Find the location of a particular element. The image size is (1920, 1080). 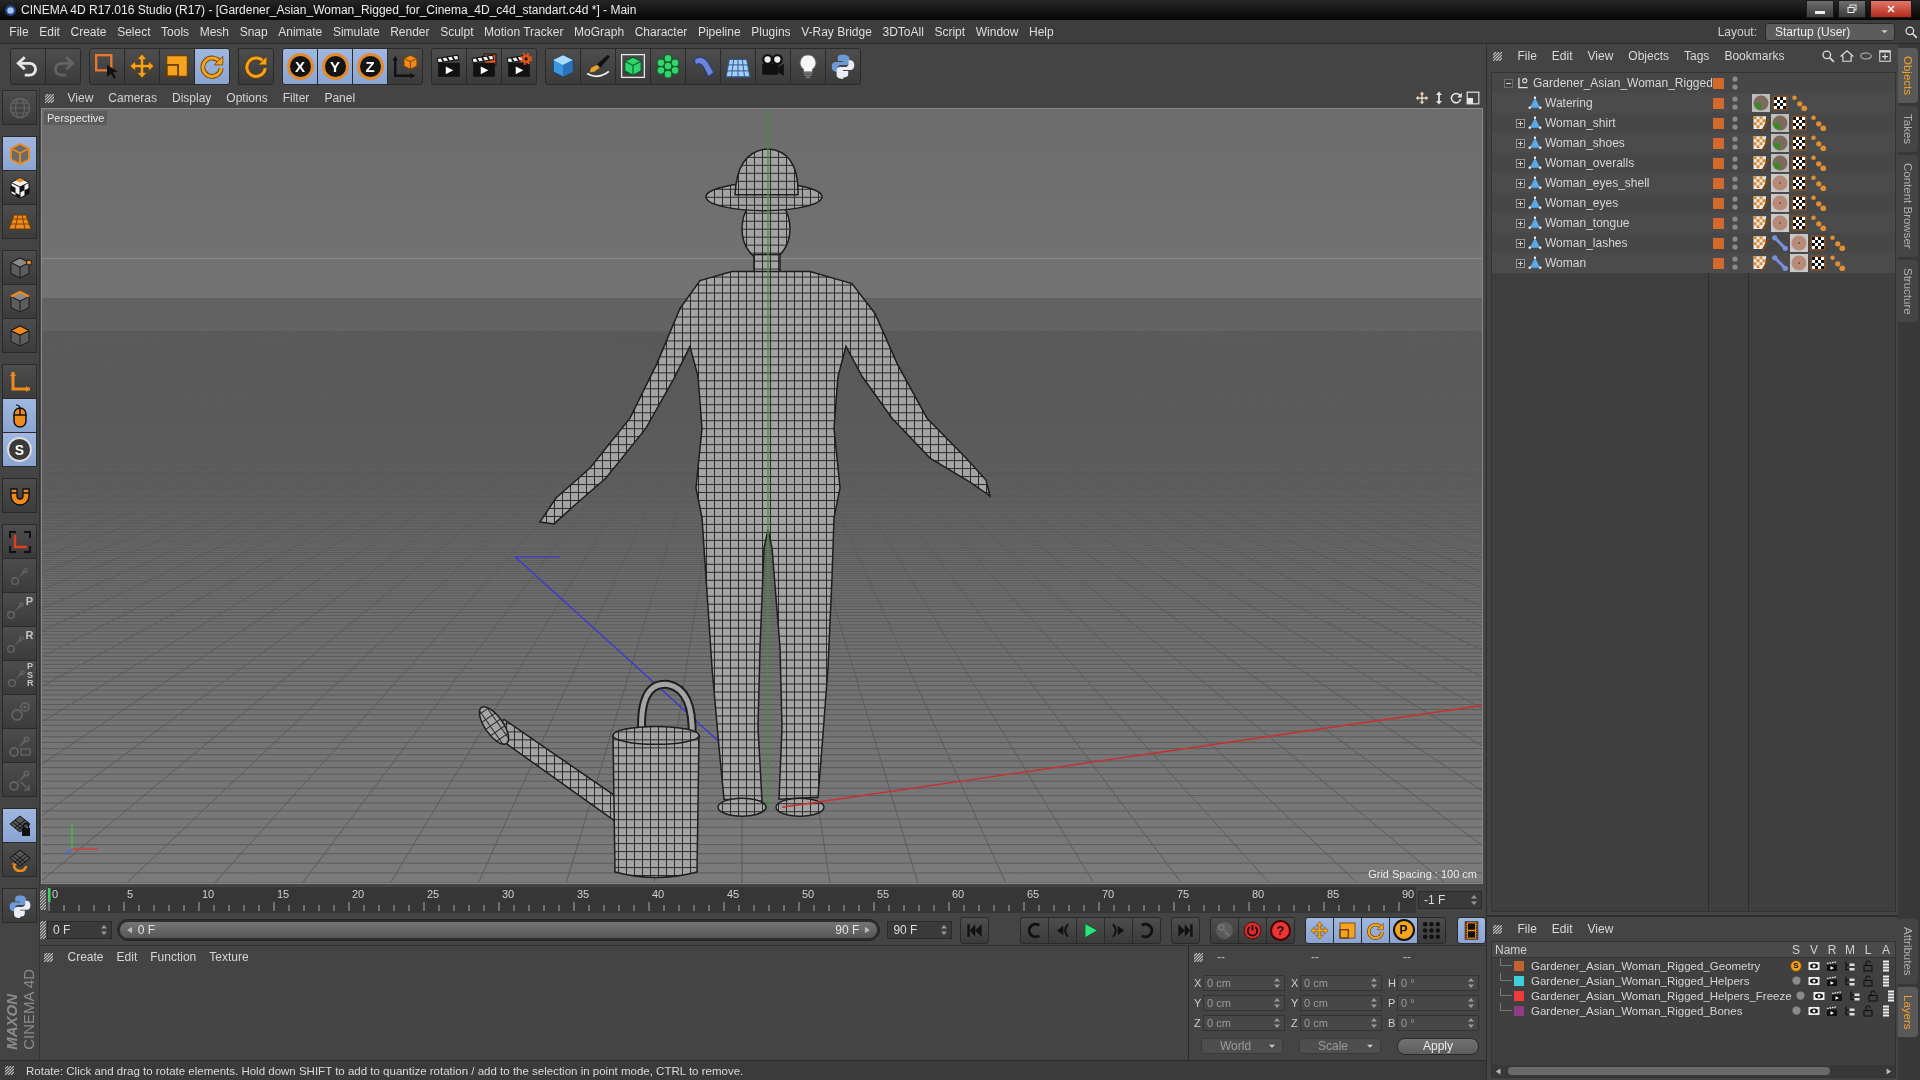

object-row: Woman_eyes is located at coordinates (1693, 203).